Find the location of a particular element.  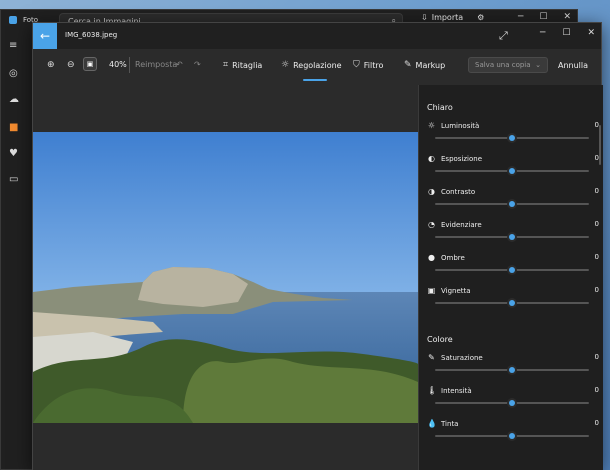

fit-view-icon: ▣ is located at coordinates (90, 64).